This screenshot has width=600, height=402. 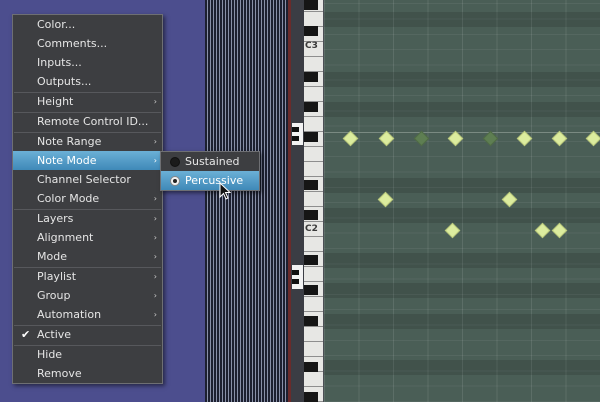 What do you see at coordinates (247, 201) in the screenshot?
I see `region-stripes` at bounding box center [247, 201].